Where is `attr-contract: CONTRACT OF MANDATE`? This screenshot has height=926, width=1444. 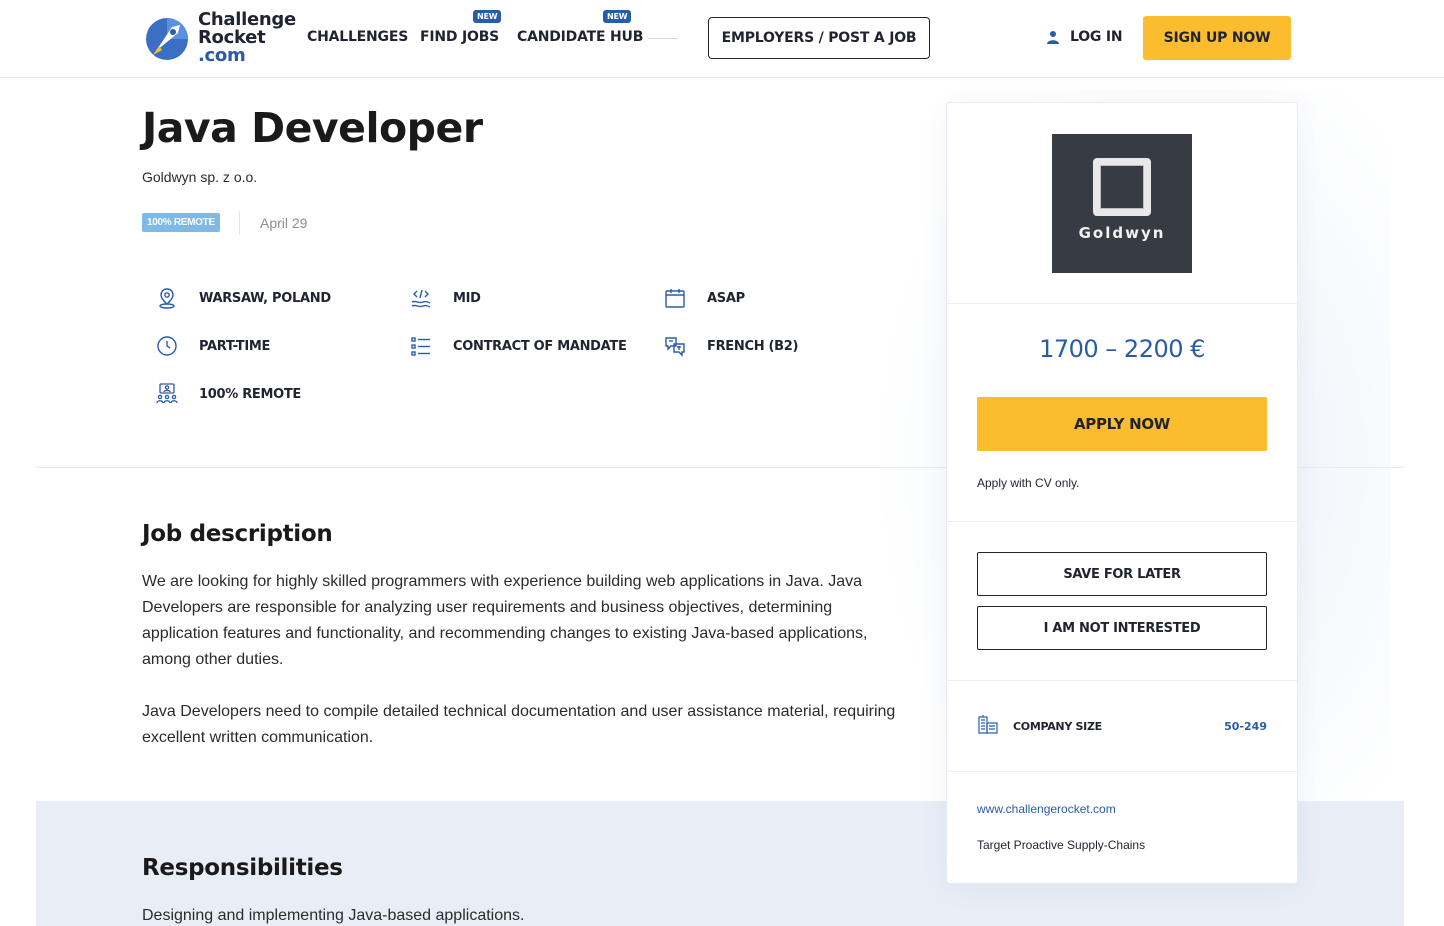 attr-contract: CONTRACT OF MANDATE is located at coordinates (518, 346).